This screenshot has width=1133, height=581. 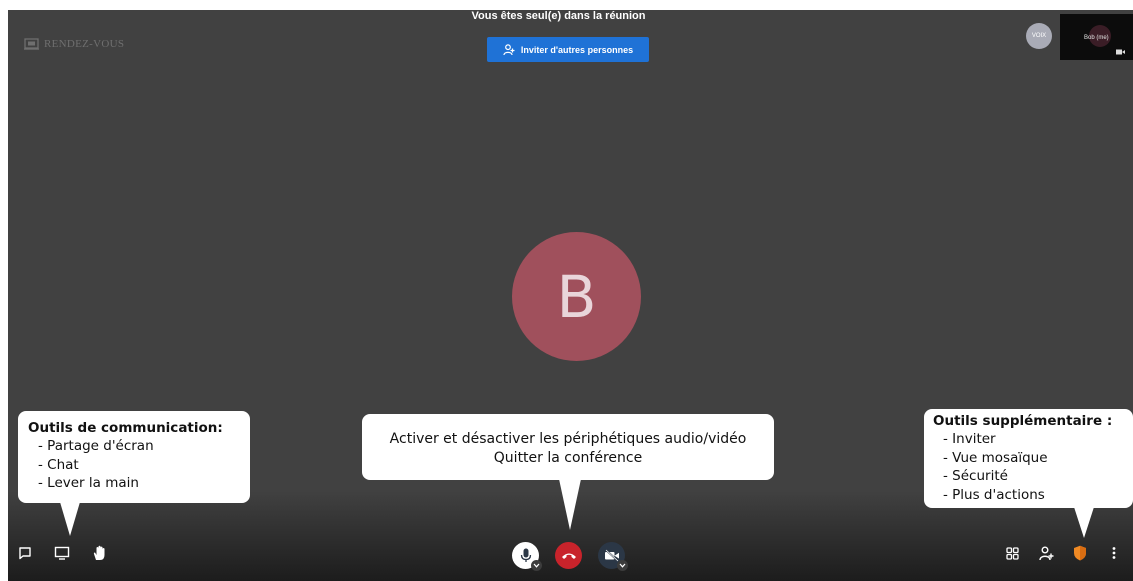 I want to click on participant-avatar: B, so click(x=576, y=296).